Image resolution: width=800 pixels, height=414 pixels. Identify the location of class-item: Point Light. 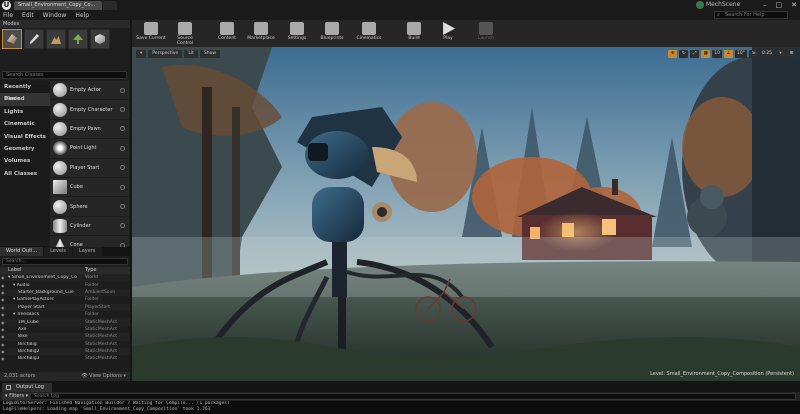
(89, 149).